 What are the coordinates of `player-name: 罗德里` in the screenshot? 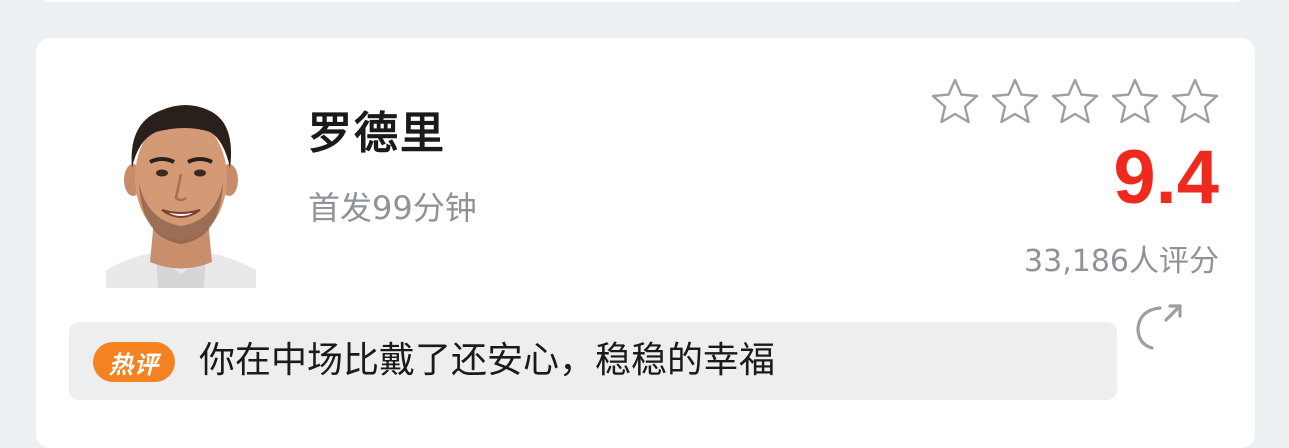 It's located at (377, 133).